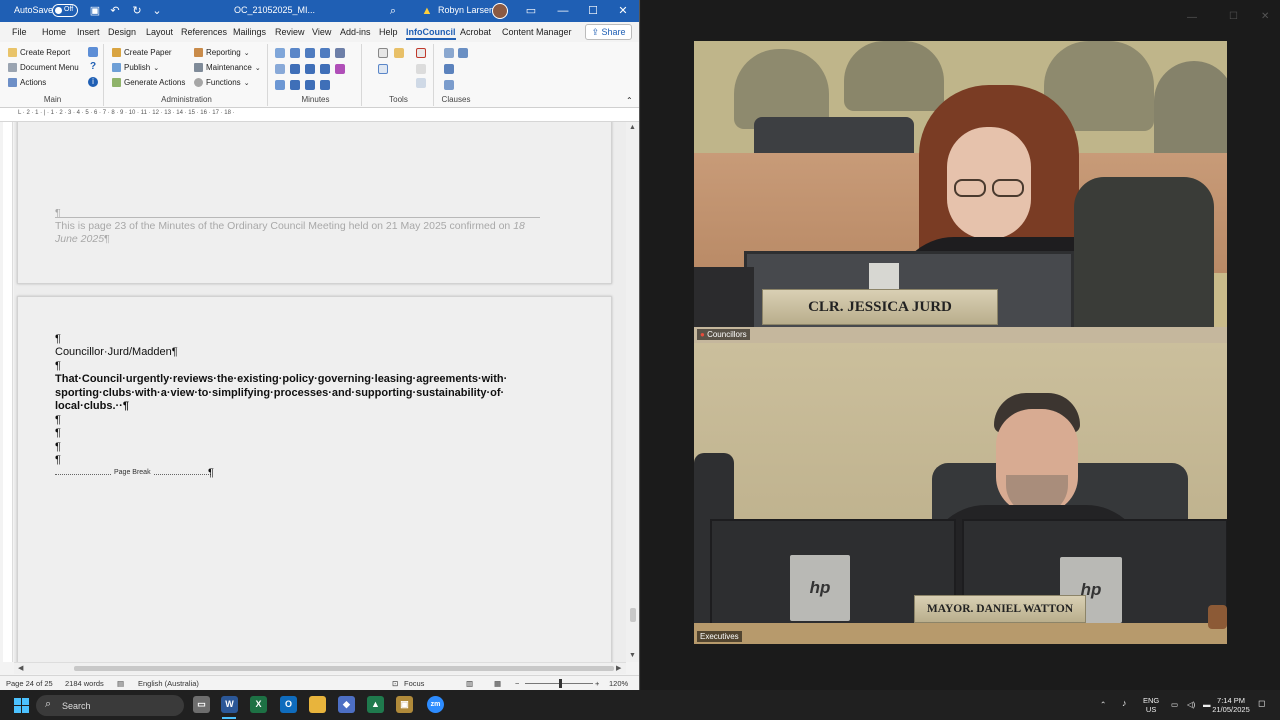  I want to click on actions-button: Actions, so click(27, 82).